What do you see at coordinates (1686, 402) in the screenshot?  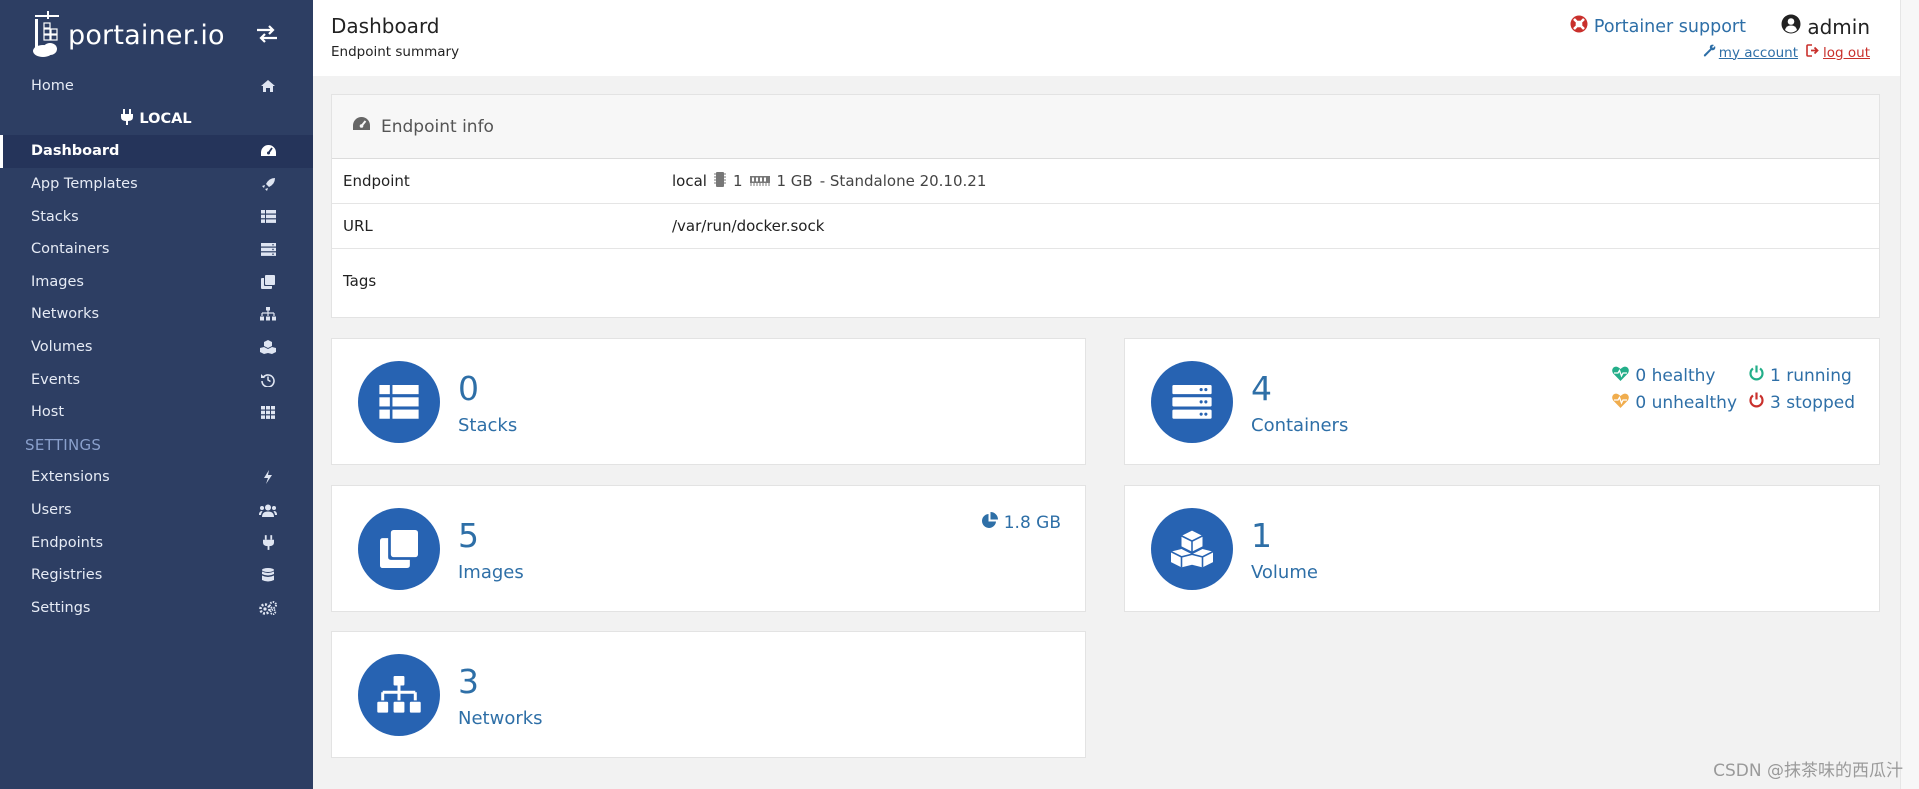 I see `unhealthy-count: 0 unhealthy` at bounding box center [1686, 402].